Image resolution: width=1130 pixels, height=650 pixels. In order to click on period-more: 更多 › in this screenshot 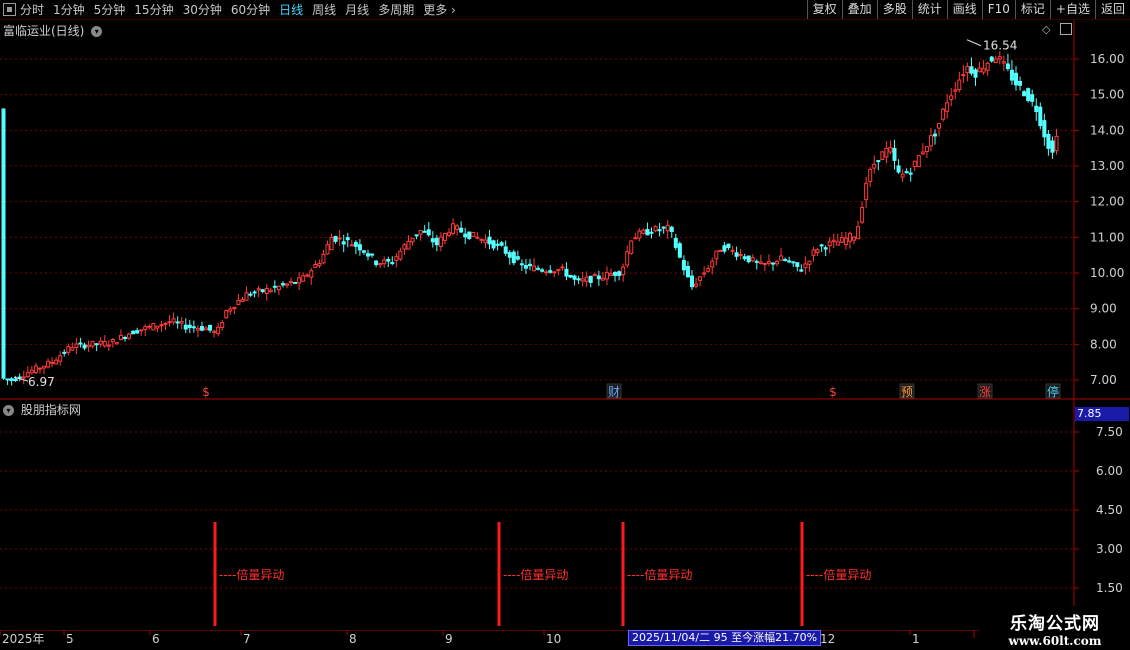, I will do `click(439, 9)`.